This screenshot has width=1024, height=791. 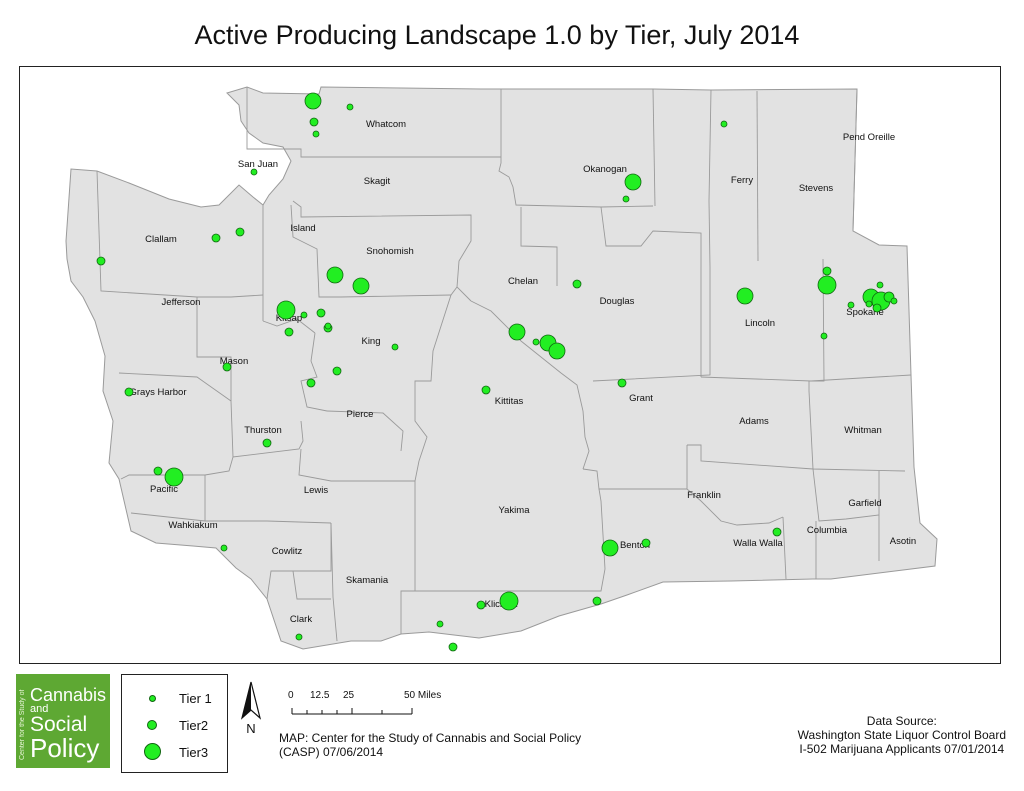 I want to click on logo-vertical-text: Center for the Study of, so click(x=22, y=724).